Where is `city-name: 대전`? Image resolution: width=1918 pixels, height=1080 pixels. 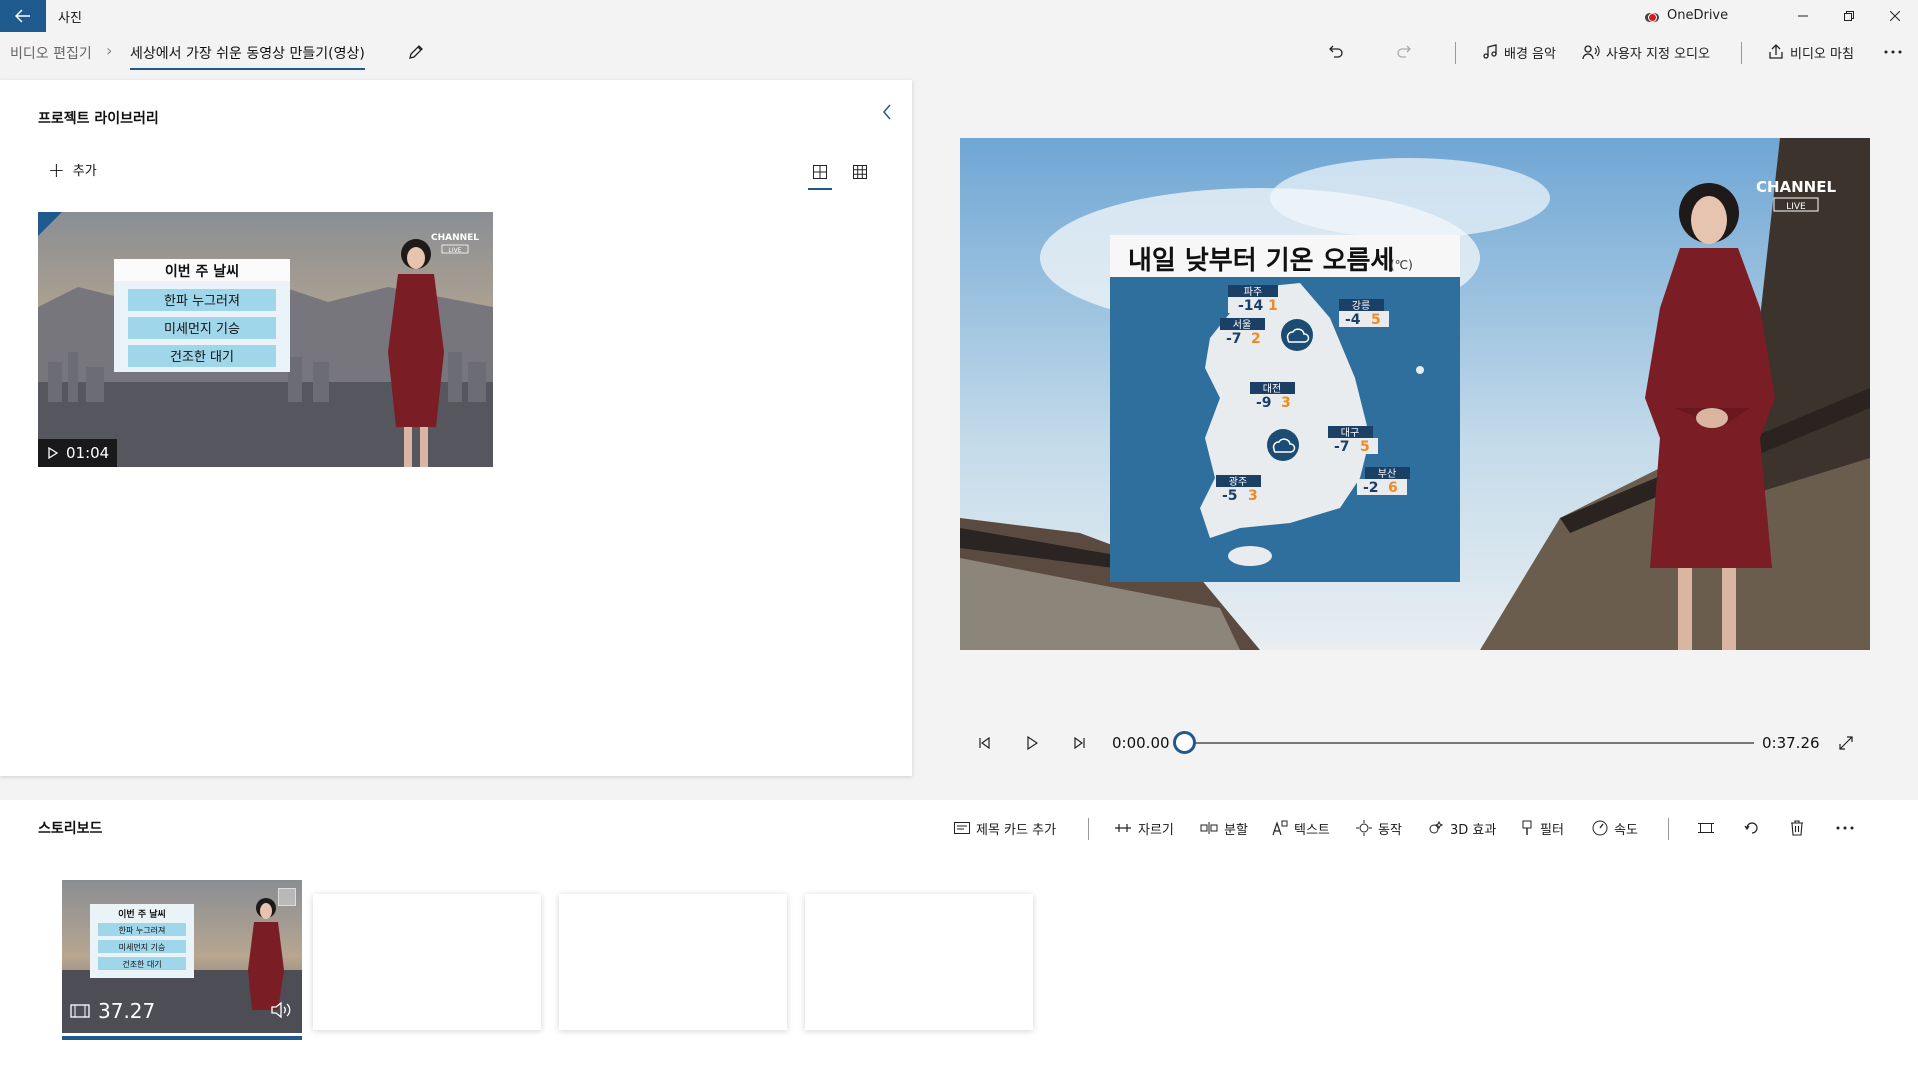
city-name: 대전 is located at coordinates (1272, 389).